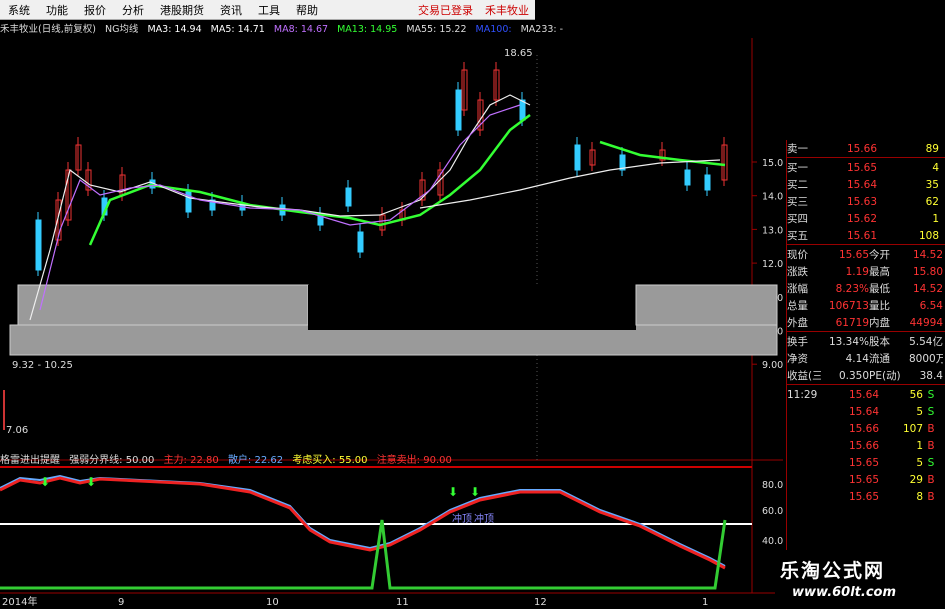 The width and height of the screenshot is (945, 609). Describe the element at coordinates (932, 201) in the screenshot. I see `quote-volume: 62` at that location.